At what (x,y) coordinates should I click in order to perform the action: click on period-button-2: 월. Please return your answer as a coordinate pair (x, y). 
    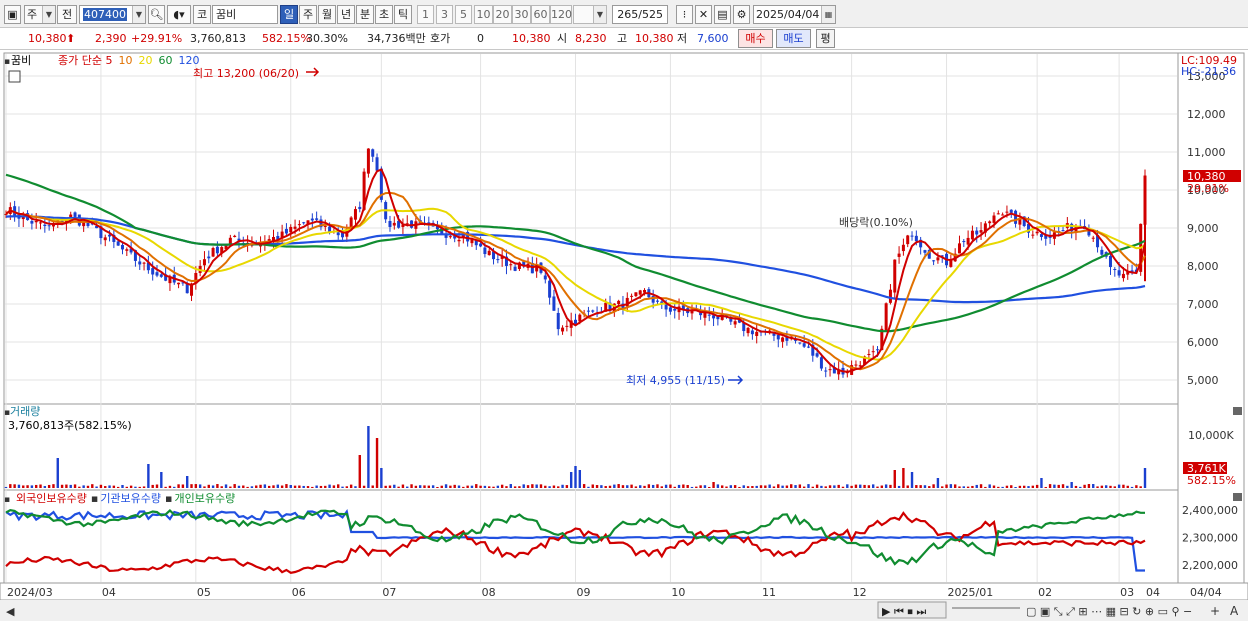
    Looking at the image, I should click on (327, 14).